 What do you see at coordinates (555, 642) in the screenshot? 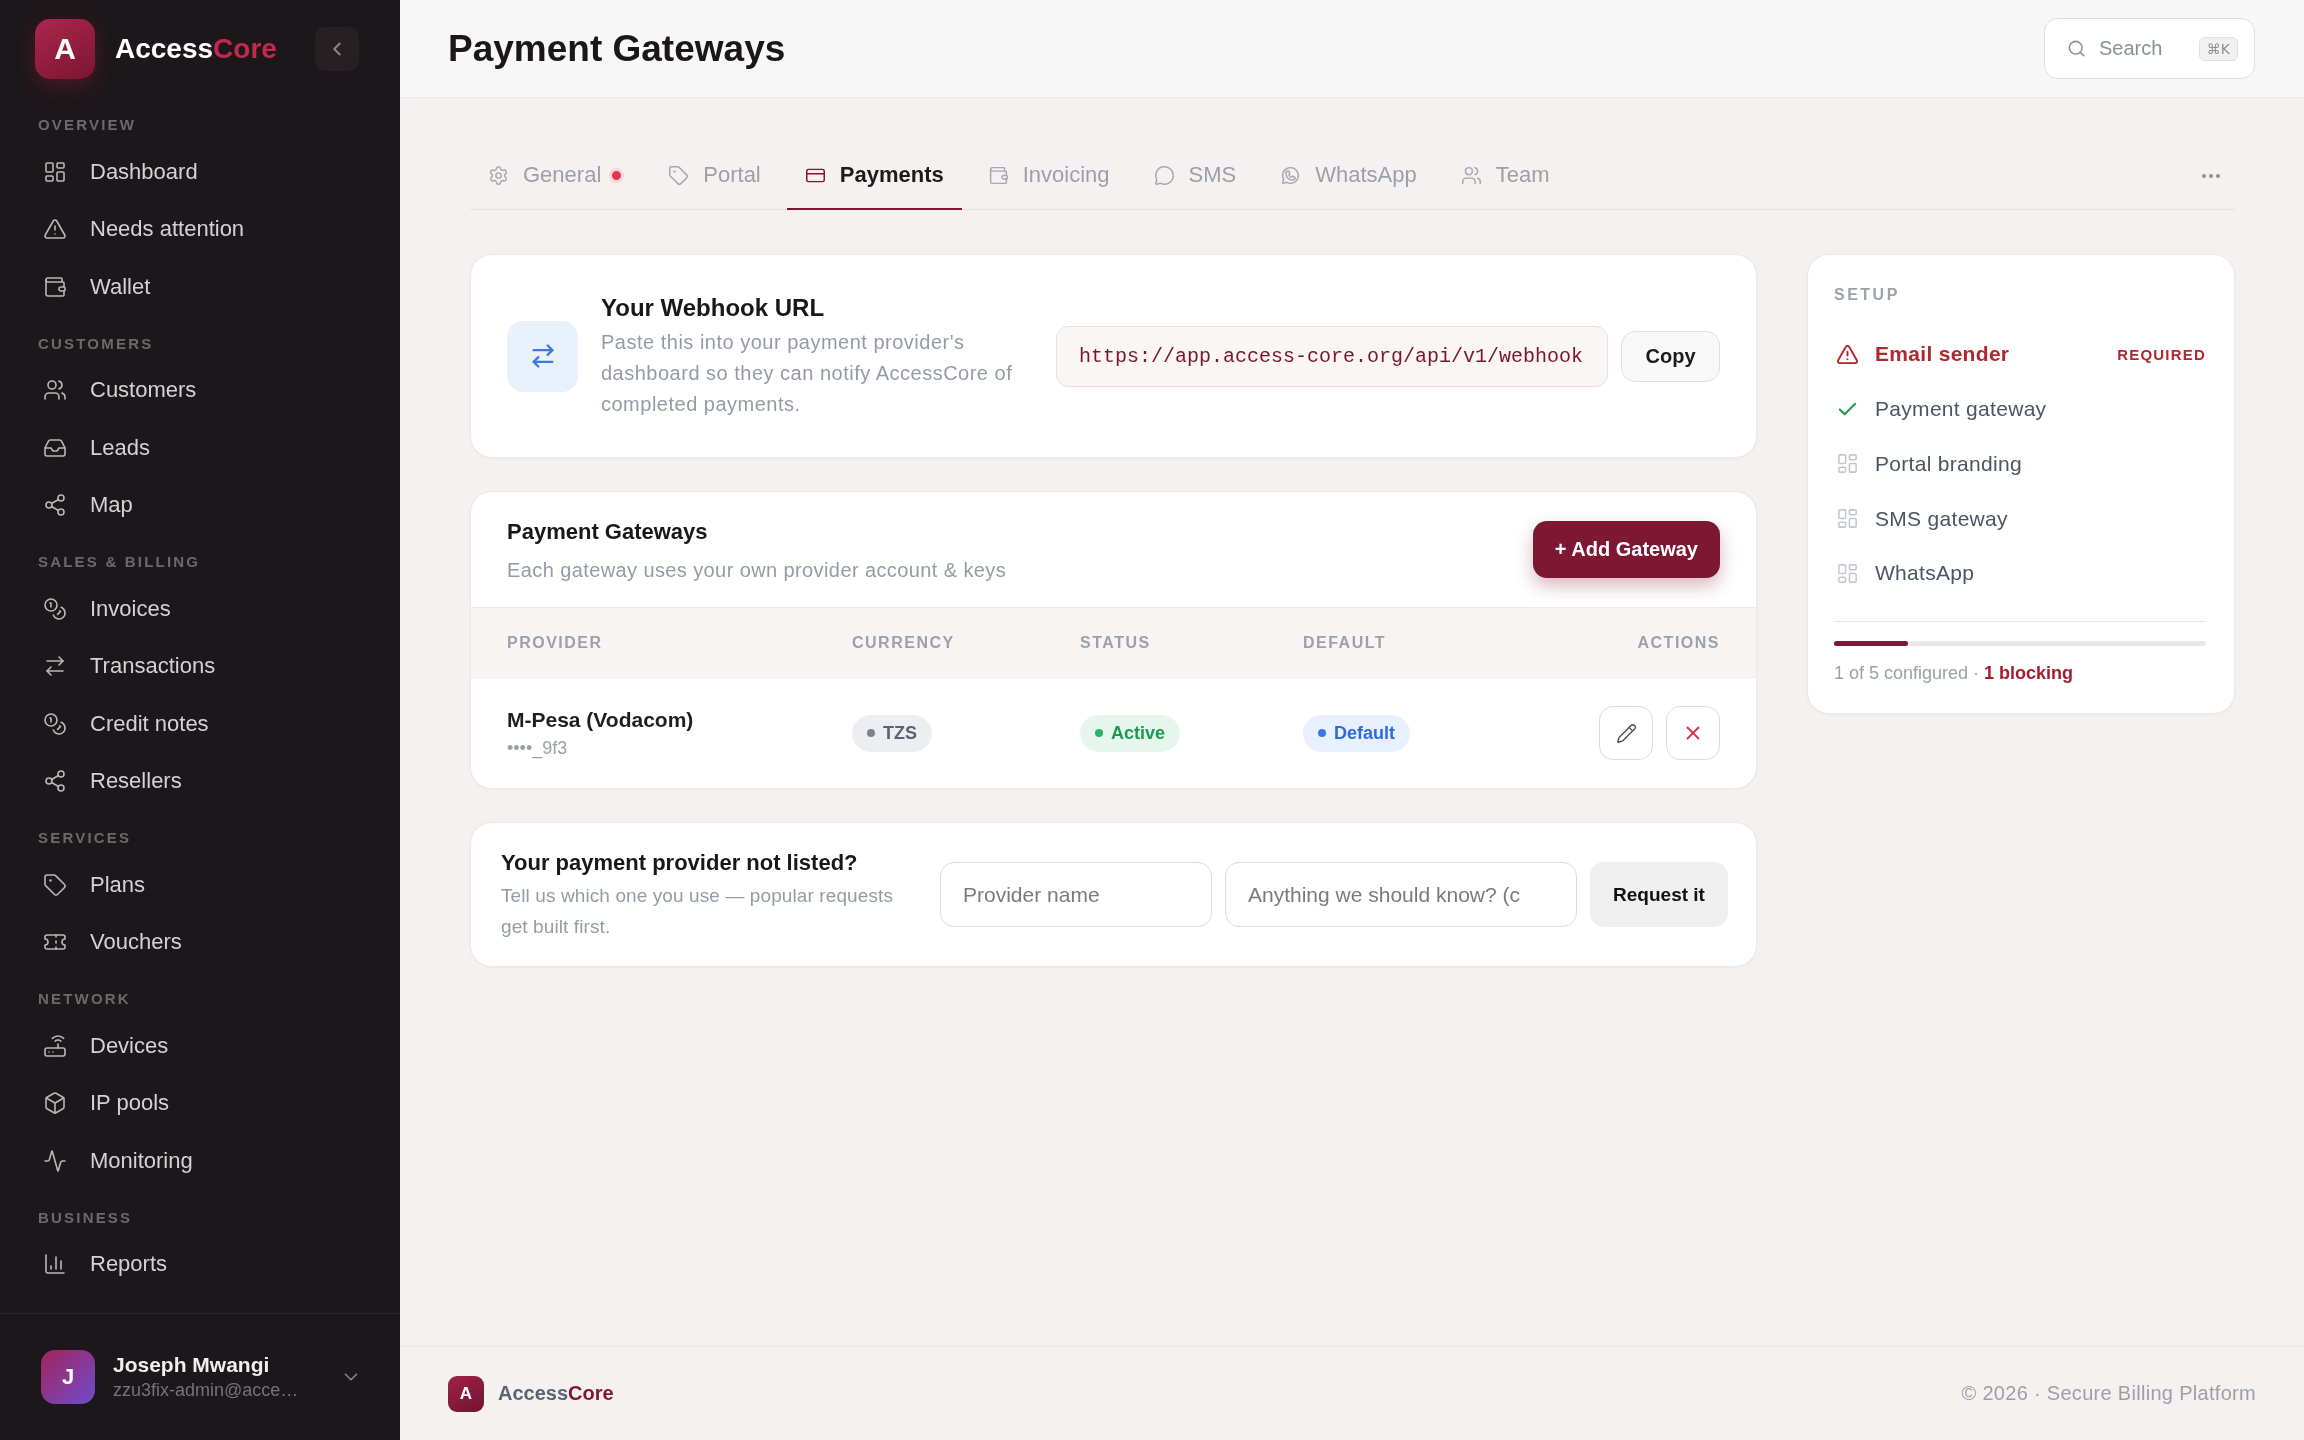
I see `column-header: PROVIDER` at bounding box center [555, 642].